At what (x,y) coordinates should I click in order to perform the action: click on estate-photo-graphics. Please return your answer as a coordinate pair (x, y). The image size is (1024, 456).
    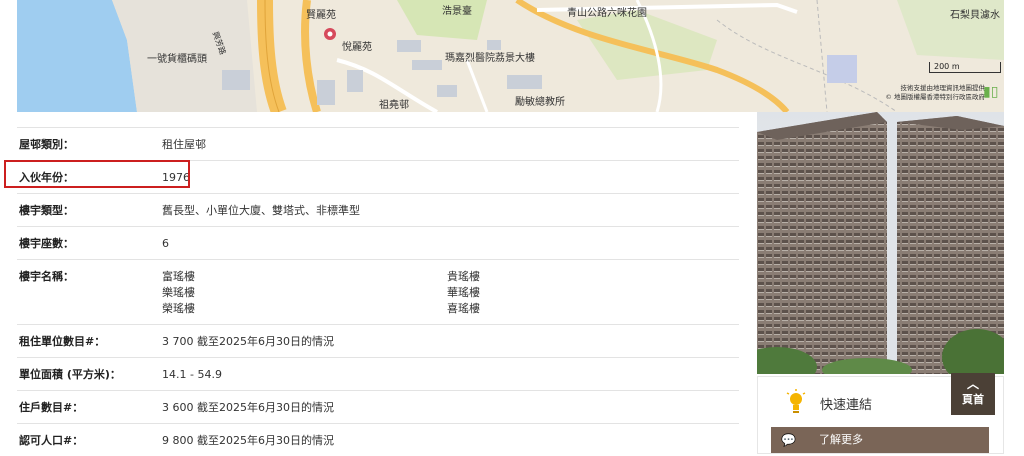
    Looking at the image, I should click on (880, 243).